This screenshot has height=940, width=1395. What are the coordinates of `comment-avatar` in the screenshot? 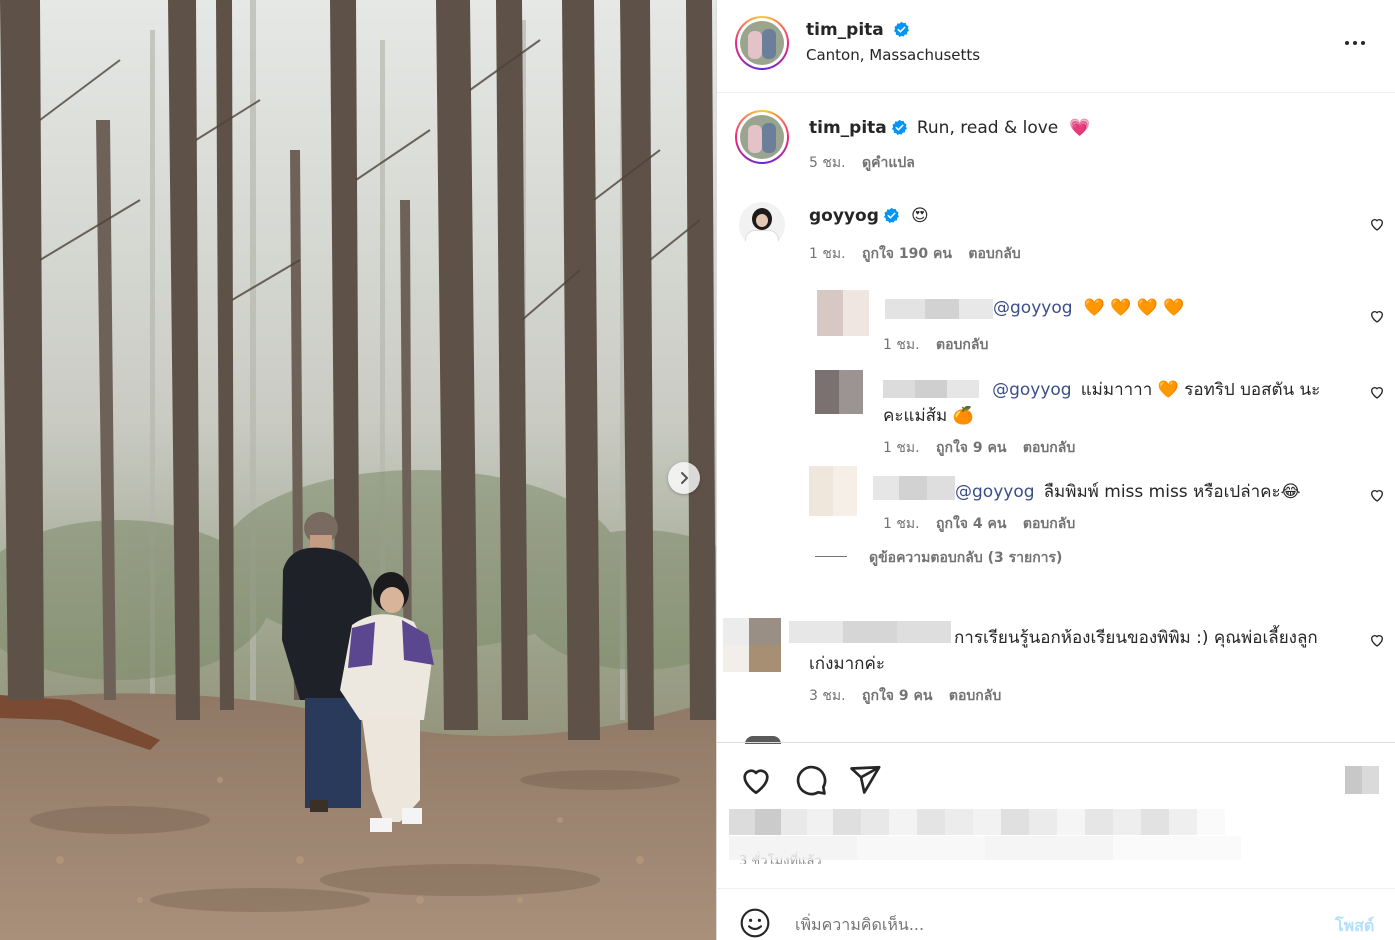 It's located at (762, 225).